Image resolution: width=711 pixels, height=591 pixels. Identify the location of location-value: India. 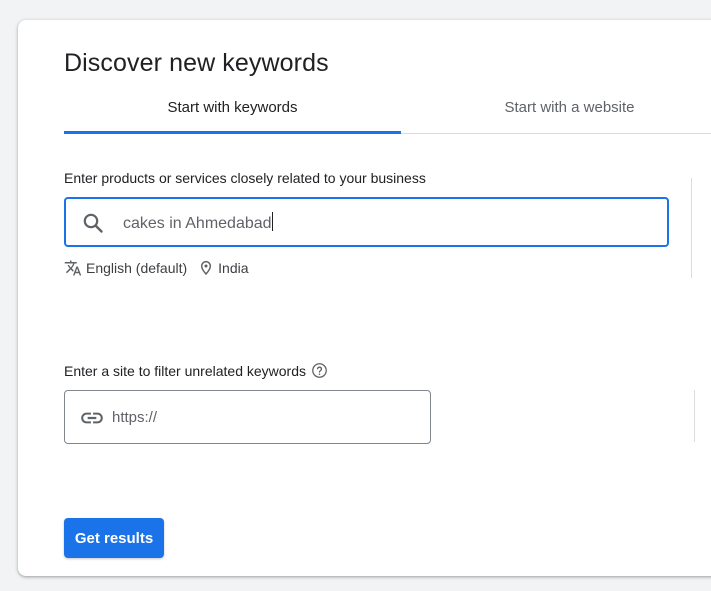
(233, 268).